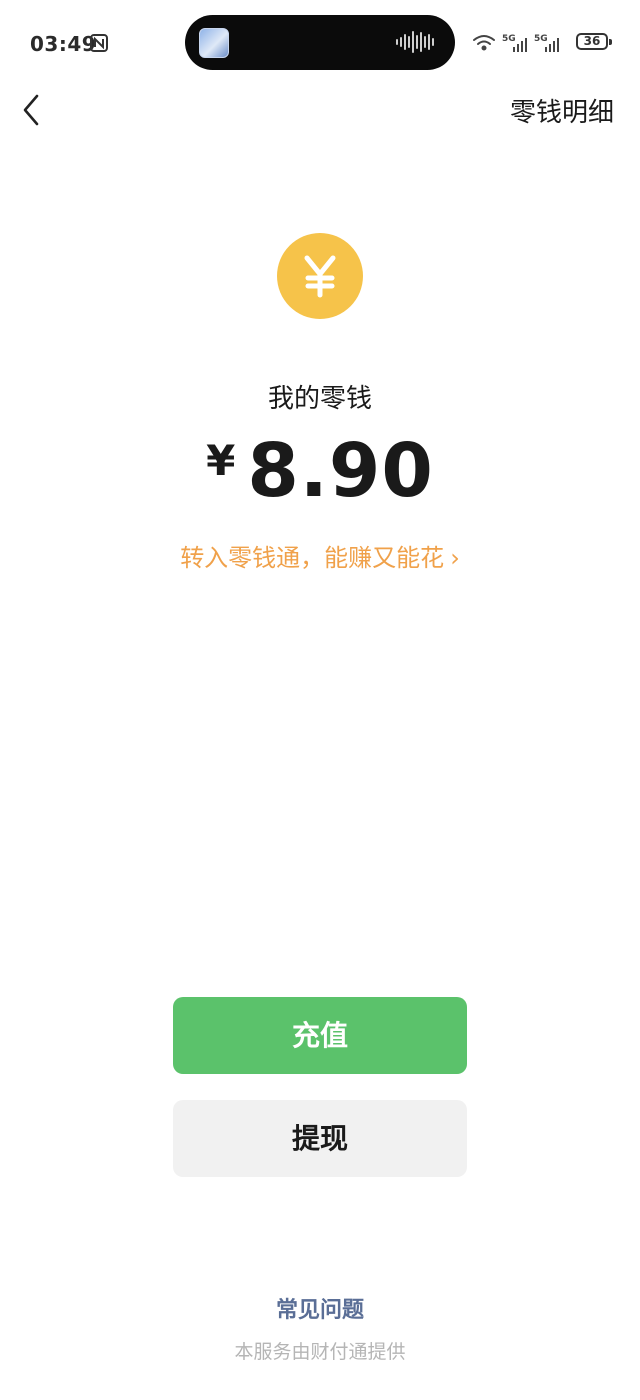 Image resolution: width=640 pixels, height=1400 pixels. What do you see at coordinates (320, 1035) in the screenshot?
I see `recharge-button: 充值` at bounding box center [320, 1035].